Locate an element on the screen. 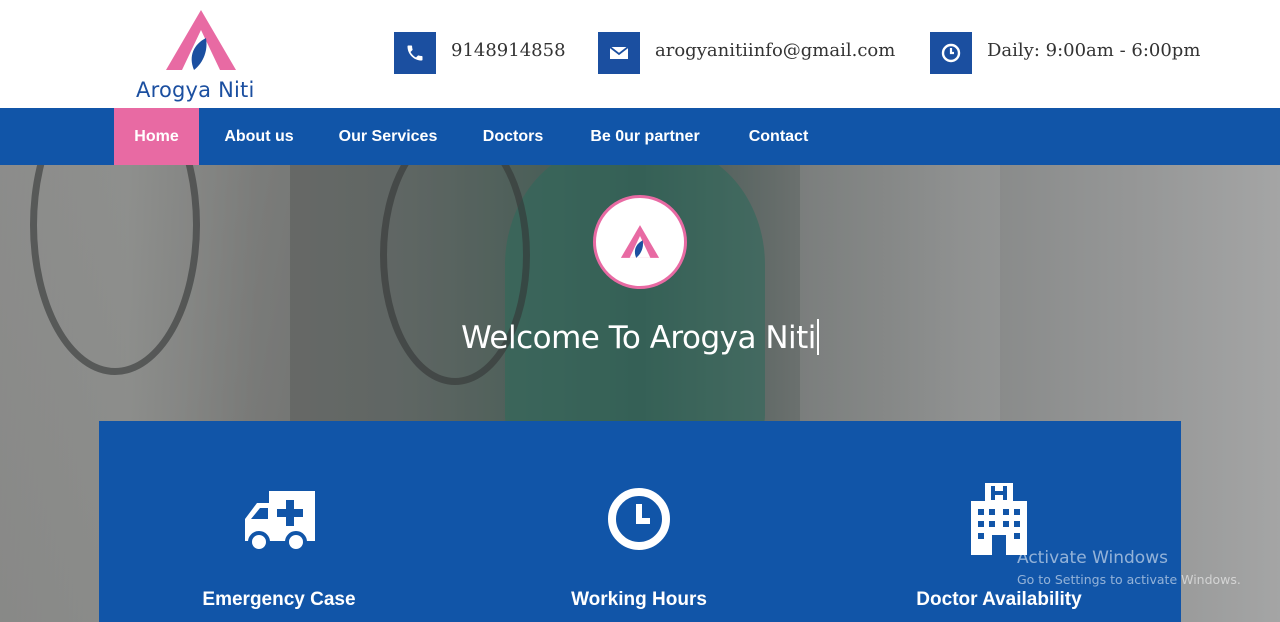  nav-our-services: Our Services is located at coordinates (388, 136).